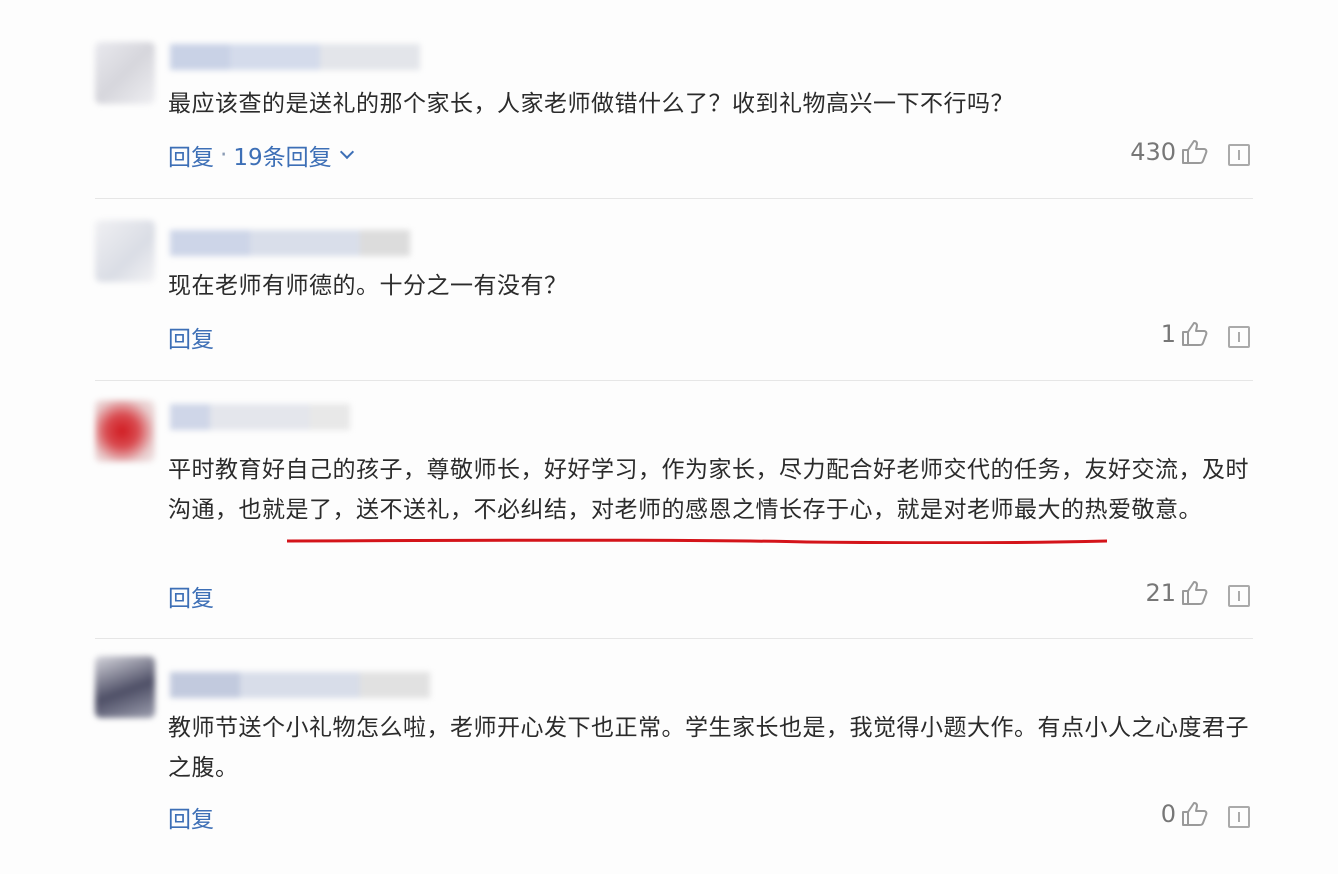 The height and width of the screenshot is (874, 1338). I want to click on chevron-down-icon, so click(346, 152).